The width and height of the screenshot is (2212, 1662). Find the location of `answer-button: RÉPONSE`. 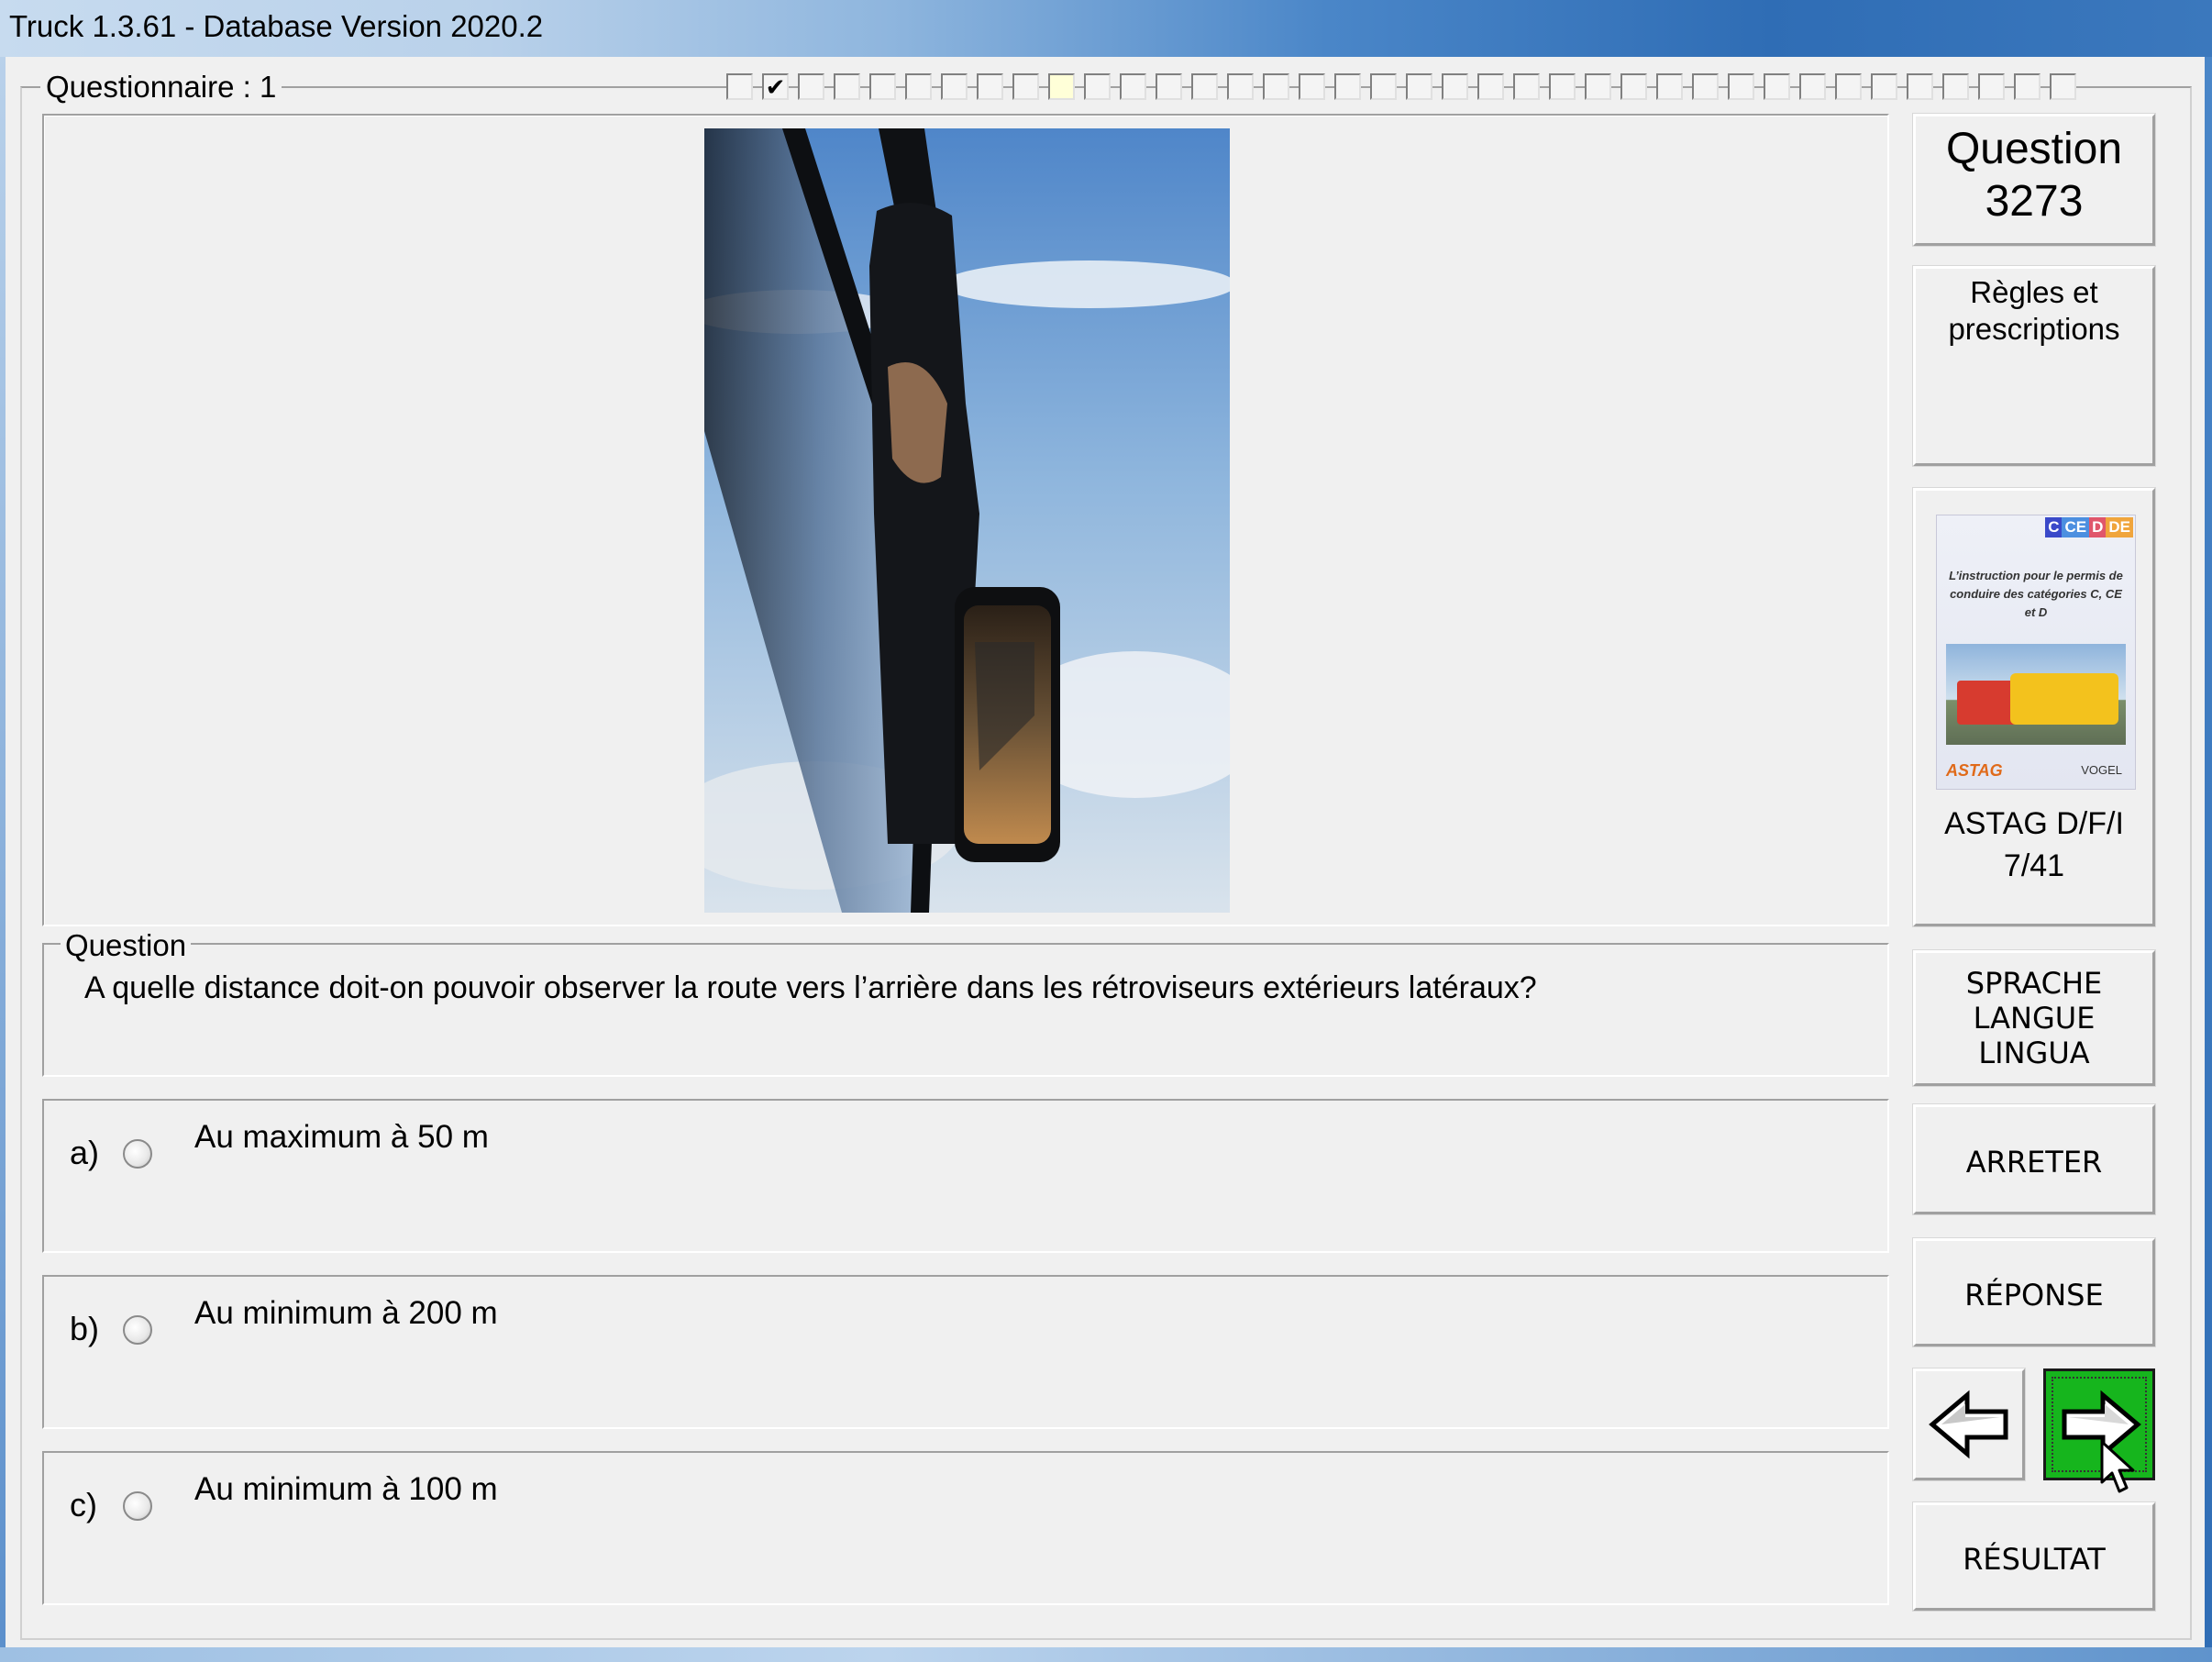

answer-button: RÉPONSE is located at coordinates (2034, 1292).